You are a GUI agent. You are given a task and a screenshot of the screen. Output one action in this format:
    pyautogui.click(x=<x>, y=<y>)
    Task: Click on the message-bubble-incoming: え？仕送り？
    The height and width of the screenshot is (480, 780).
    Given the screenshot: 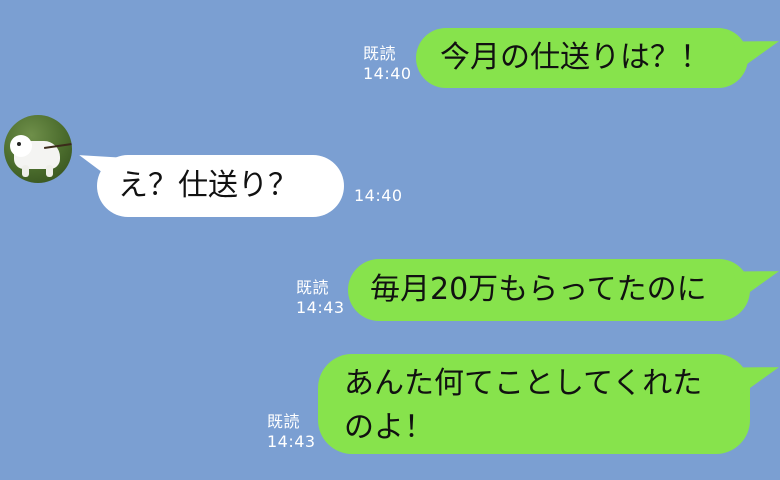 What is the action you would take?
    pyautogui.click(x=220, y=186)
    